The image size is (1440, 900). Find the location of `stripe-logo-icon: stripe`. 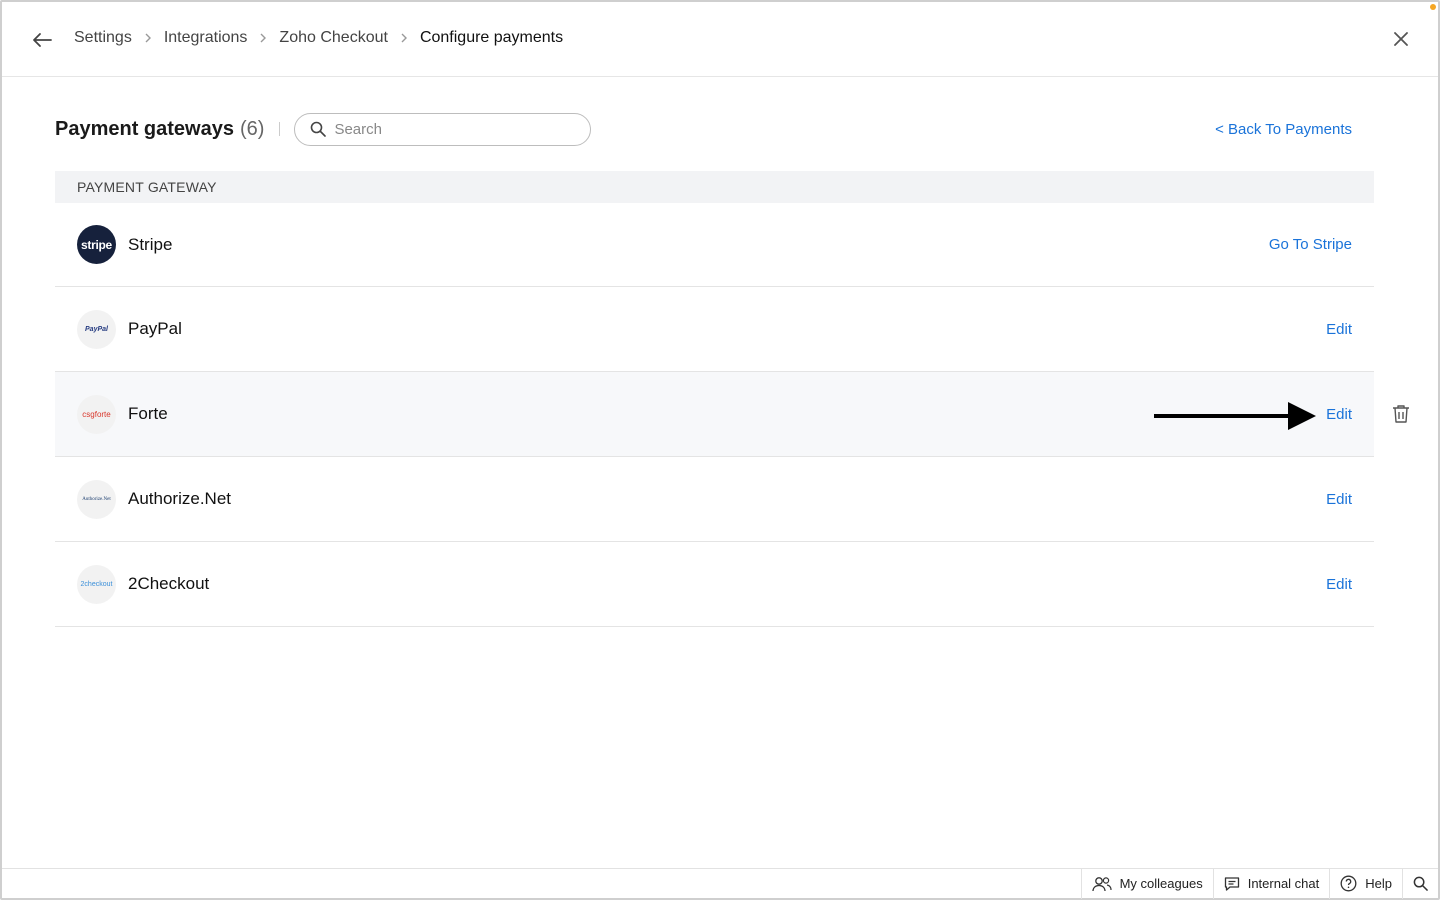

stripe-logo-icon: stripe is located at coordinates (96, 244).